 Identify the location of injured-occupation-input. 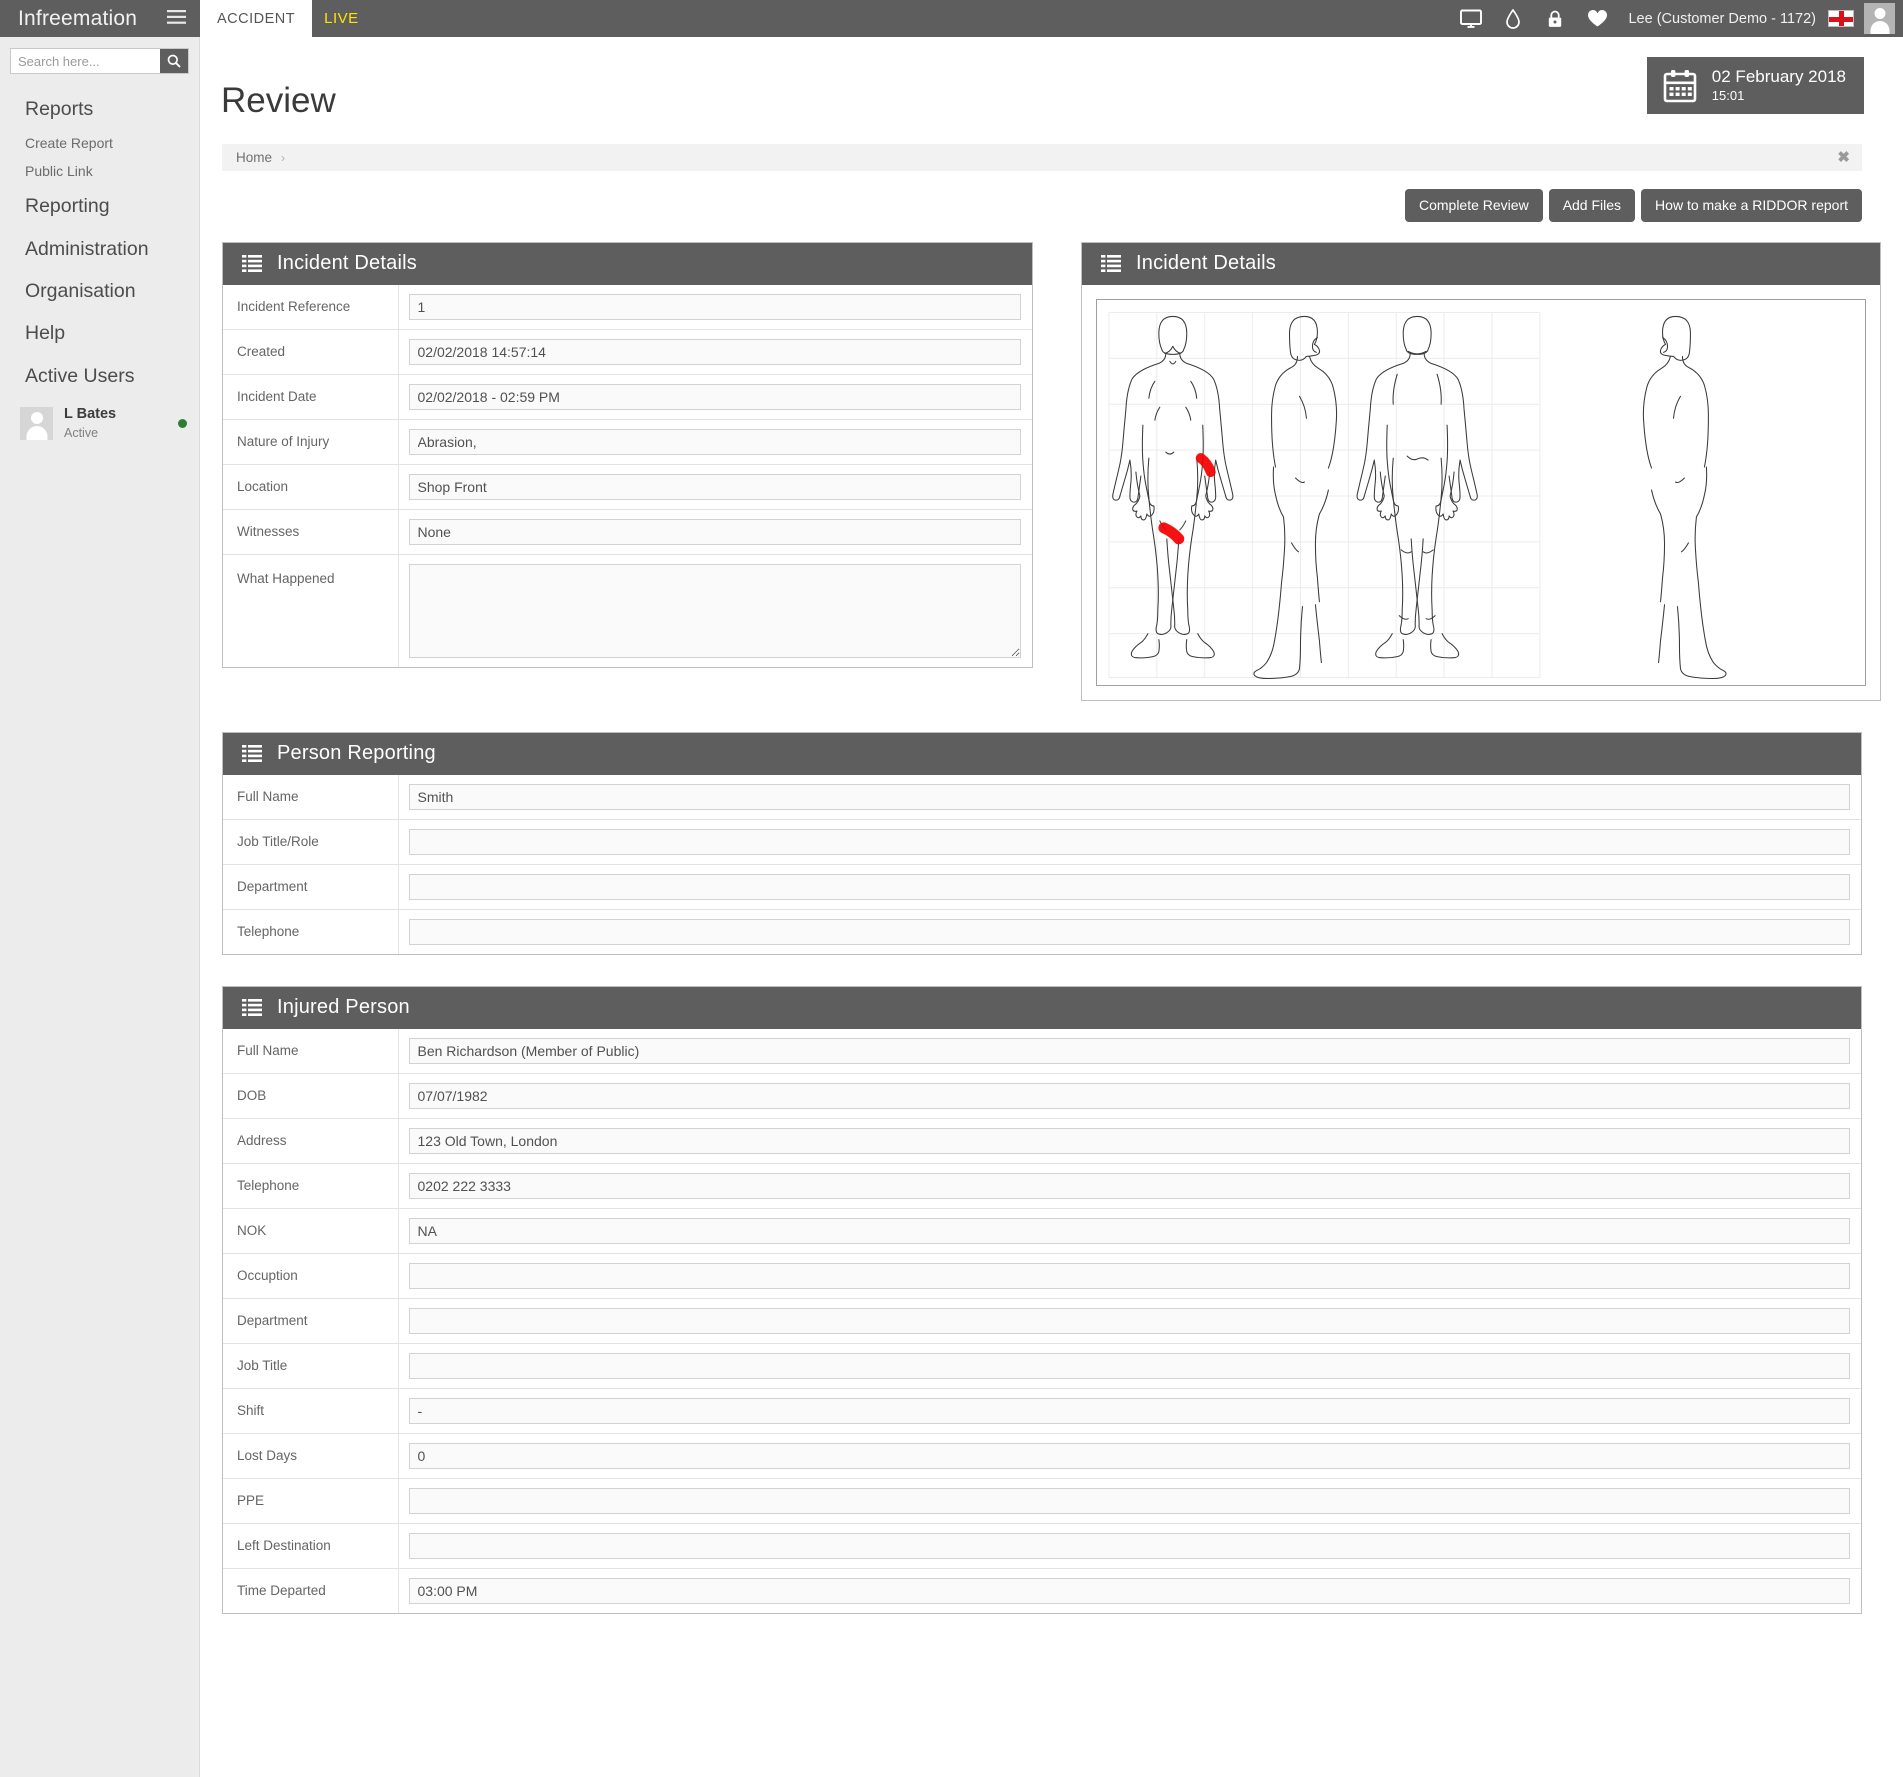
(1129, 1275).